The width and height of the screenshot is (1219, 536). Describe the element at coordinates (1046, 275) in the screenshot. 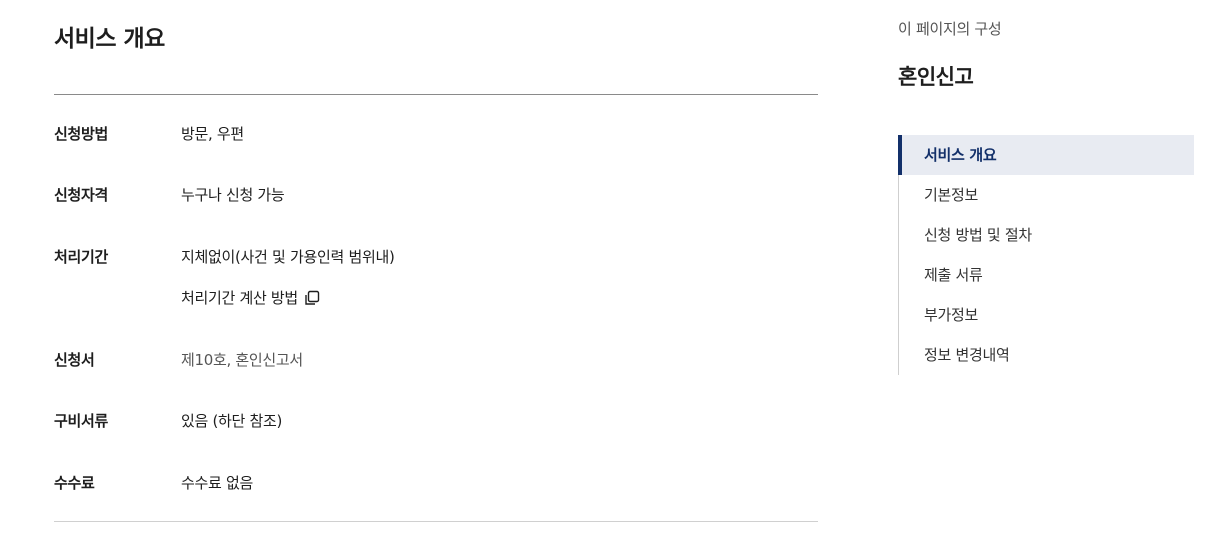

I see `toc-item-submission-documents: 제출 서류` at that location.